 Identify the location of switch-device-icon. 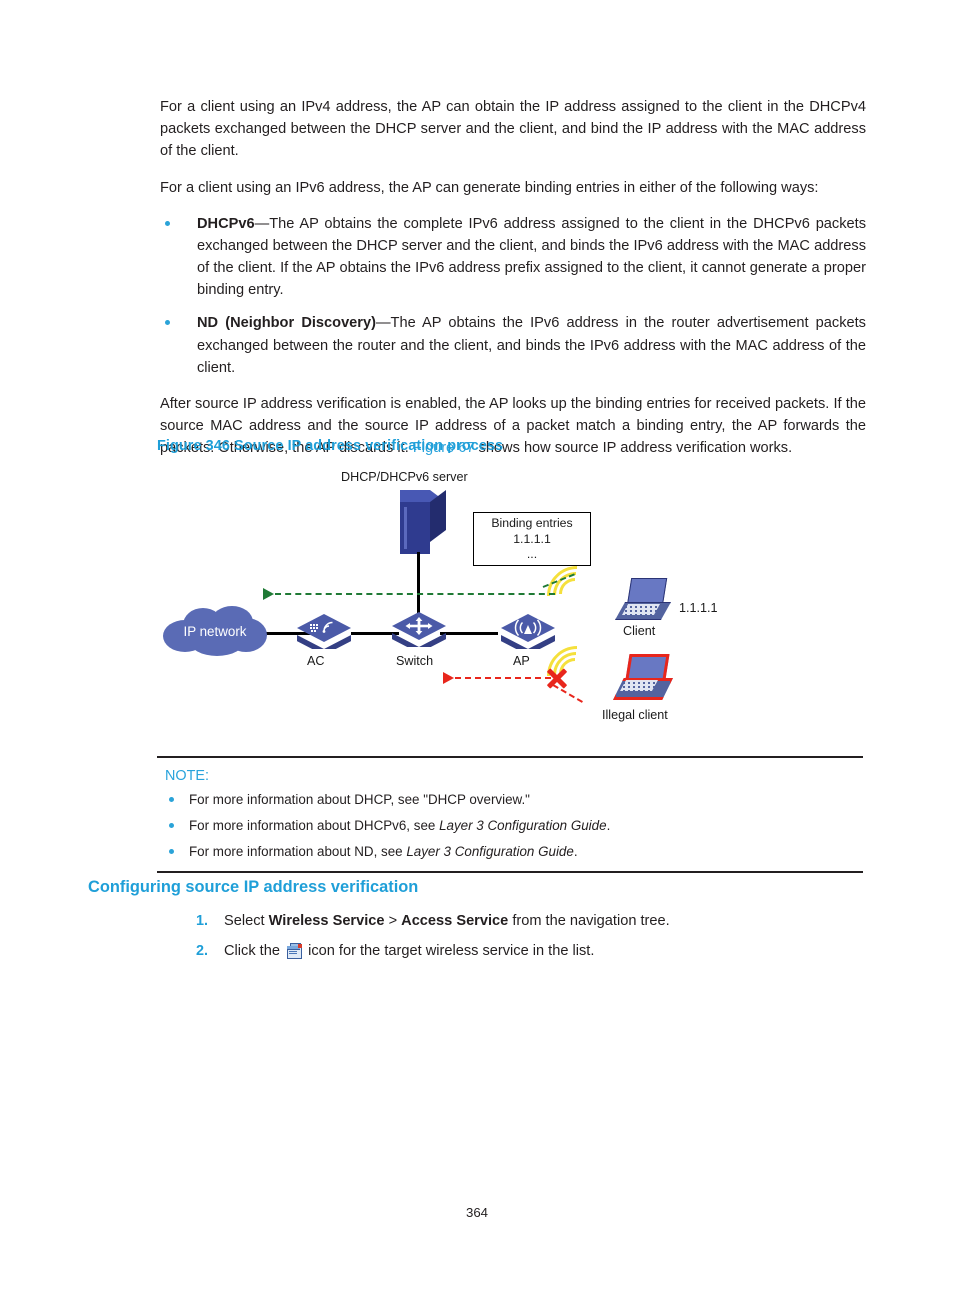
(419, 632).